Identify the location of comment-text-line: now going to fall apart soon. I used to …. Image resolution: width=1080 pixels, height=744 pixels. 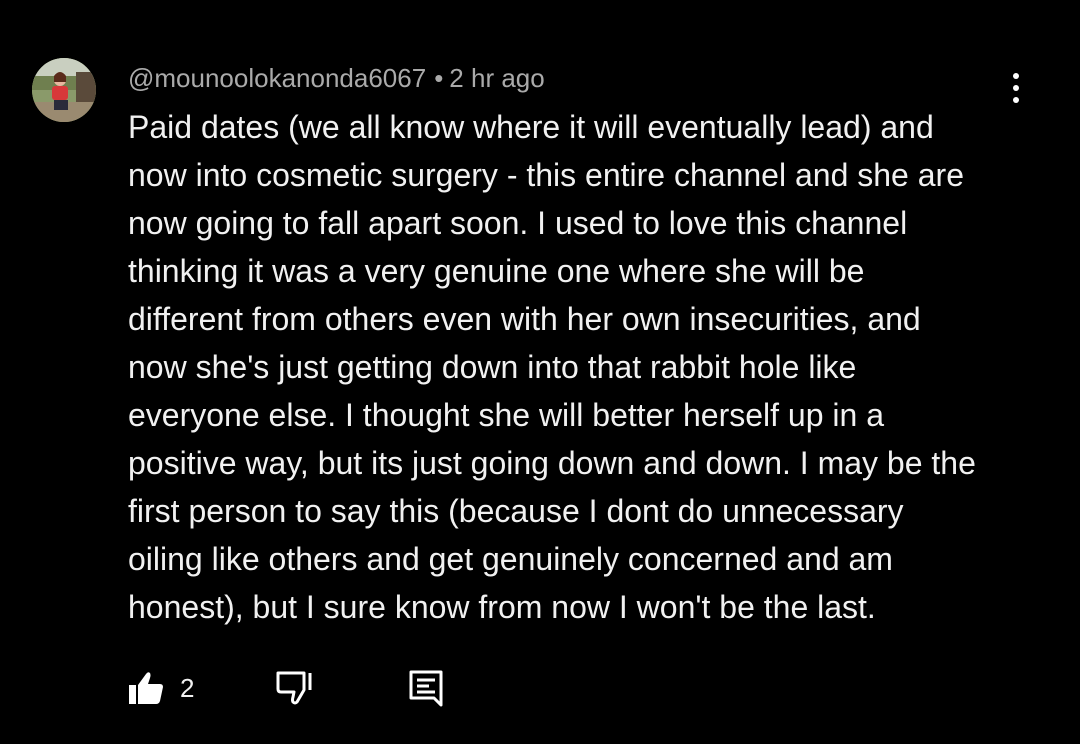
(518, 223).